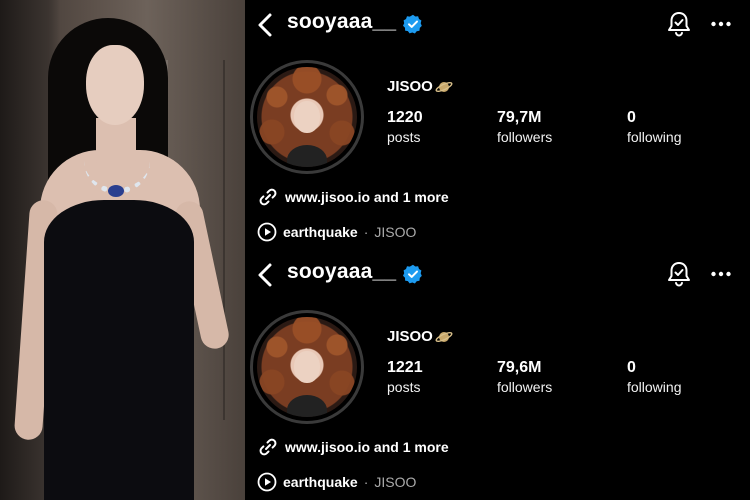  I want to click on followers-count: 79,7M followers, so click(524, 127).